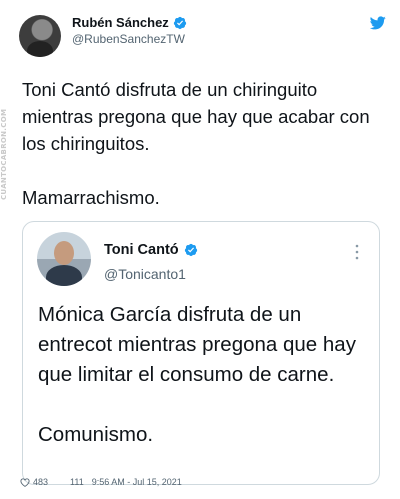 The height and width of the screenshot is (499, 400). I want to click on author-avatar, so click(40, 36).